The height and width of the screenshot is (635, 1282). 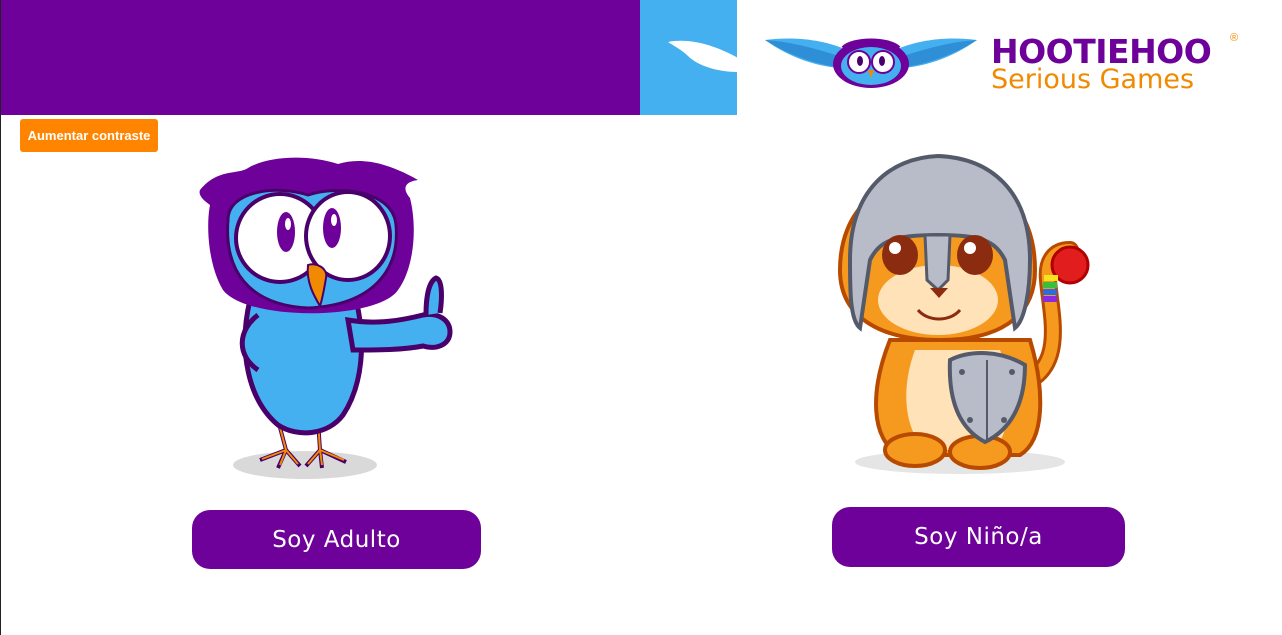 What do you see at coordinates (89, 135) in the screenshot?
I see `increase-contrast-button: Aumentar contraste` at bounding box center [89, 135].